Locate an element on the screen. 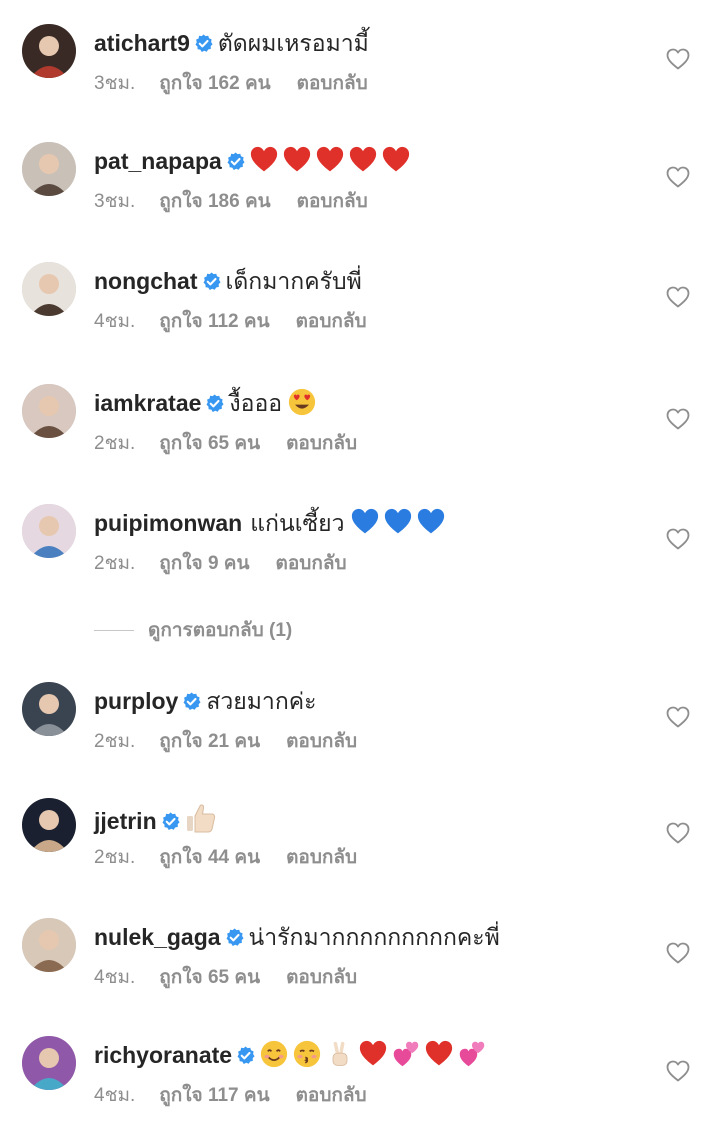 This screenshot has width=728, height=1141. kiss-emoji is located at coordinates (309, 1054).